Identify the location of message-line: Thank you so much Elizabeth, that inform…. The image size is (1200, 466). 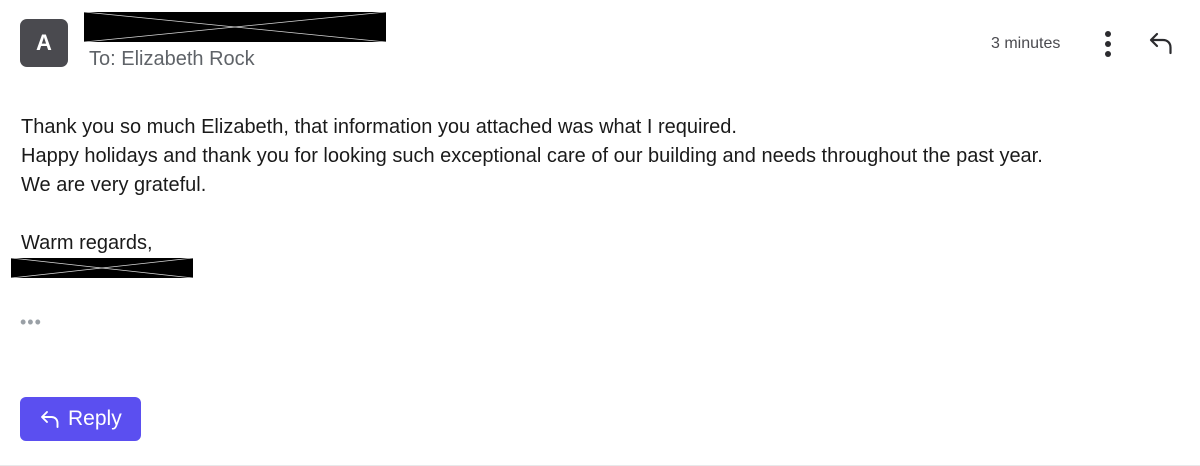
(379, 127).